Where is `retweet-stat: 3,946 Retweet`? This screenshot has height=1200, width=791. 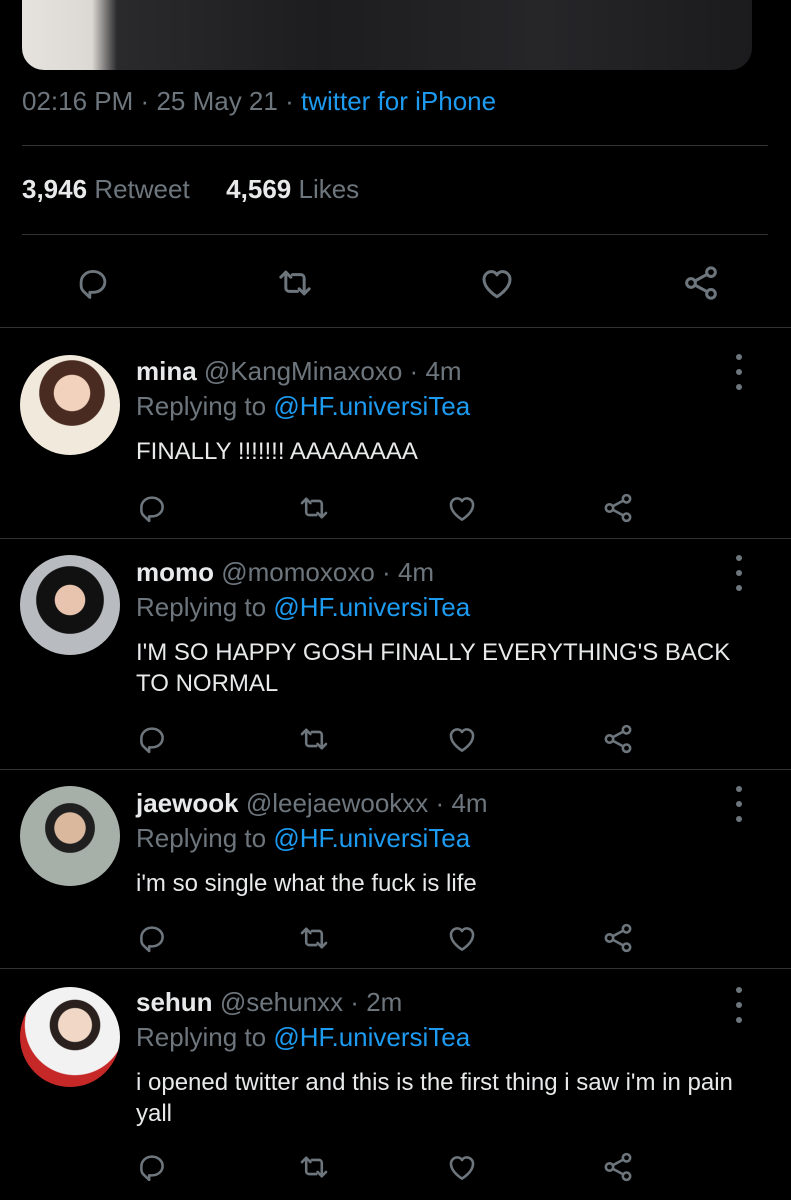
retweet-stat: 3,946 Retweet is located at coordinates (109, 189).